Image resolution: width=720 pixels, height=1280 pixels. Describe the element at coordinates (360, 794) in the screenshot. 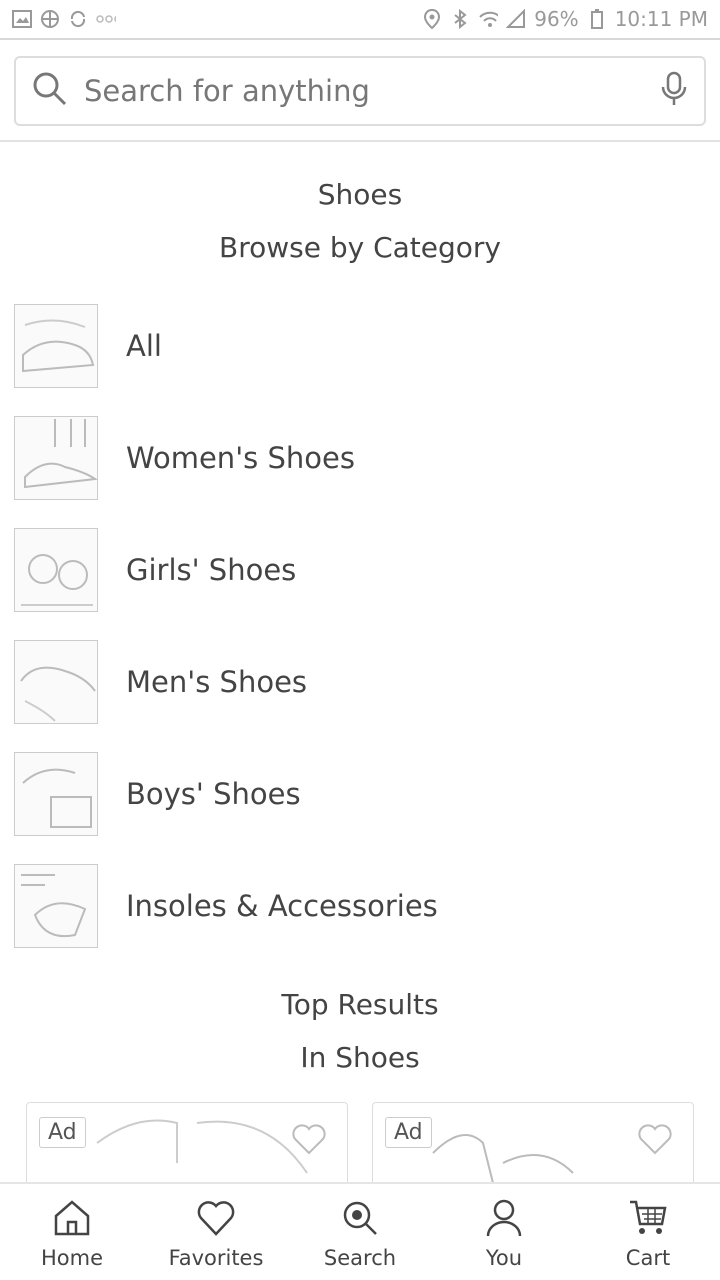

I see `category-item-boys-shoes: Boys' Shoes` at that location.